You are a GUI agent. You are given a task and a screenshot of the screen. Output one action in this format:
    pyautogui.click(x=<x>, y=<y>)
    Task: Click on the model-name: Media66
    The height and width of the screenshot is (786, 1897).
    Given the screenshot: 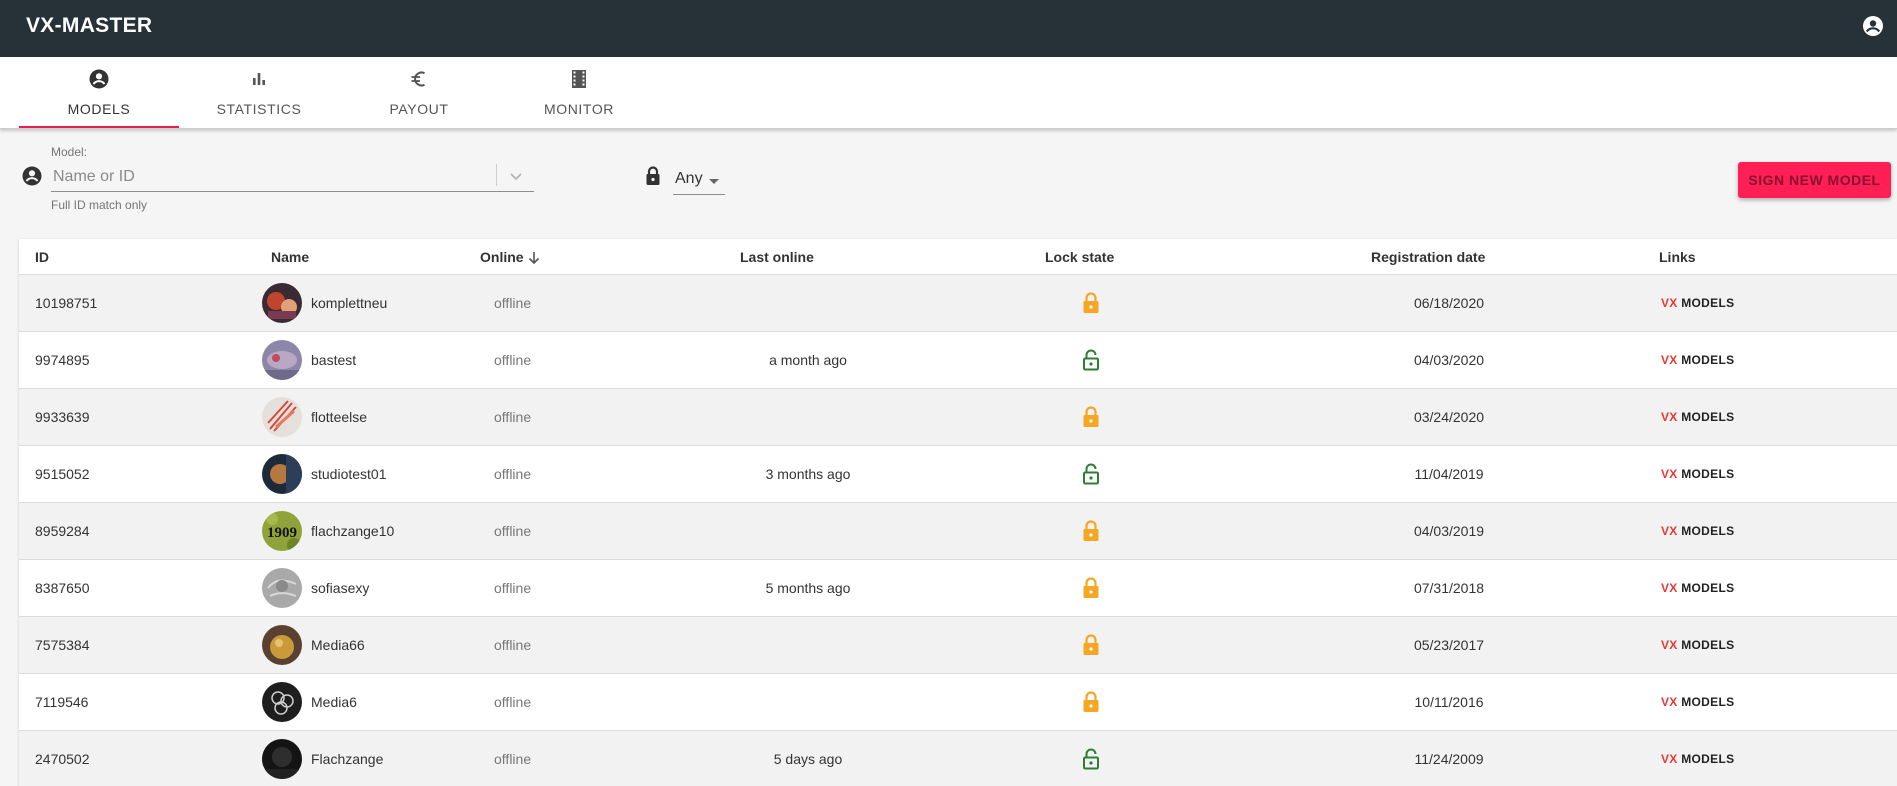 What is the action you would take?
    pyautogui.click(x=338, y=645)
    